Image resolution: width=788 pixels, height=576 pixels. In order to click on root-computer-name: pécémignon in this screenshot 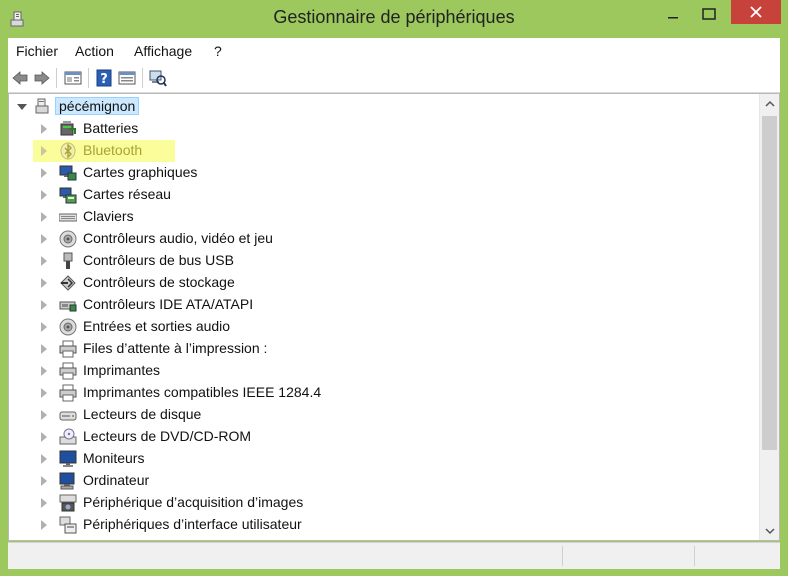, I will do `click(97, 106)`.